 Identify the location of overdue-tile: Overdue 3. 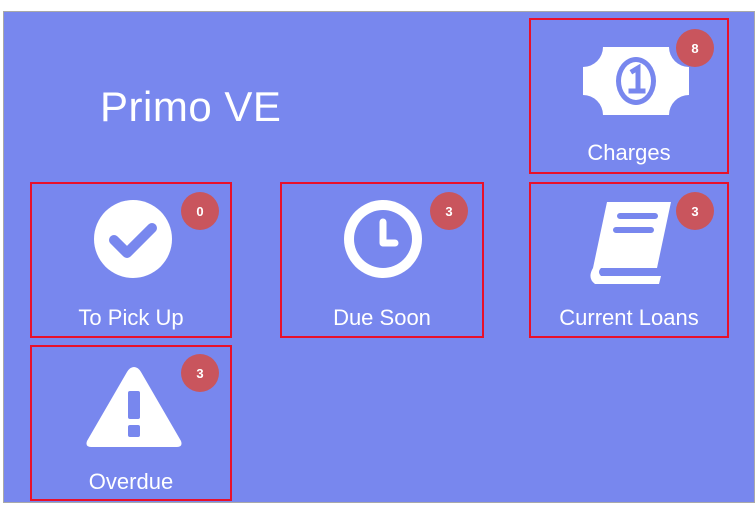
(131, 423).